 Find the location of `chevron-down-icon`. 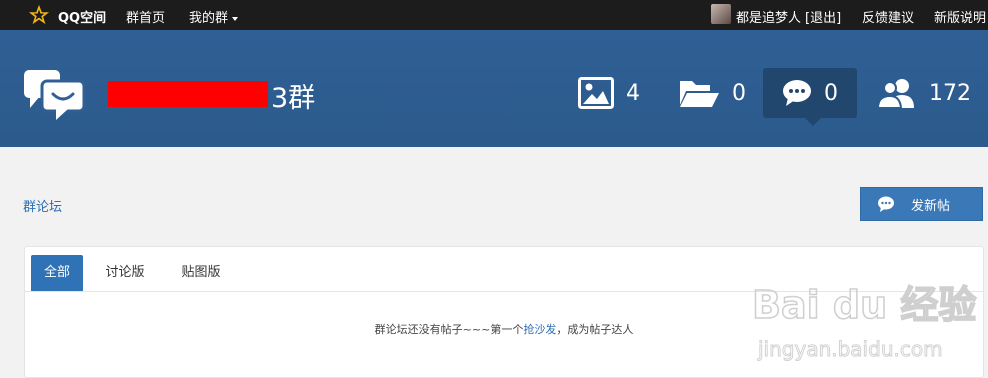

chevron-down-icon is located at coordinates (235, 18).